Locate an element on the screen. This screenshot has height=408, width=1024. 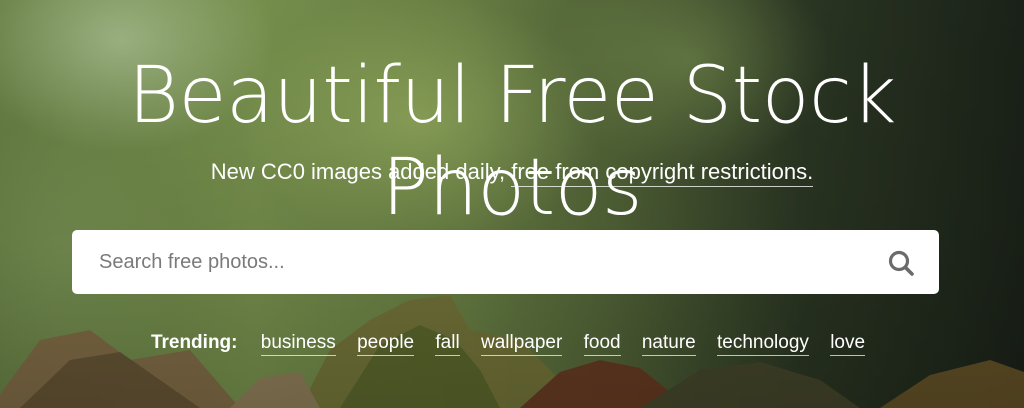
search-input is located at coordinates (479, 262).